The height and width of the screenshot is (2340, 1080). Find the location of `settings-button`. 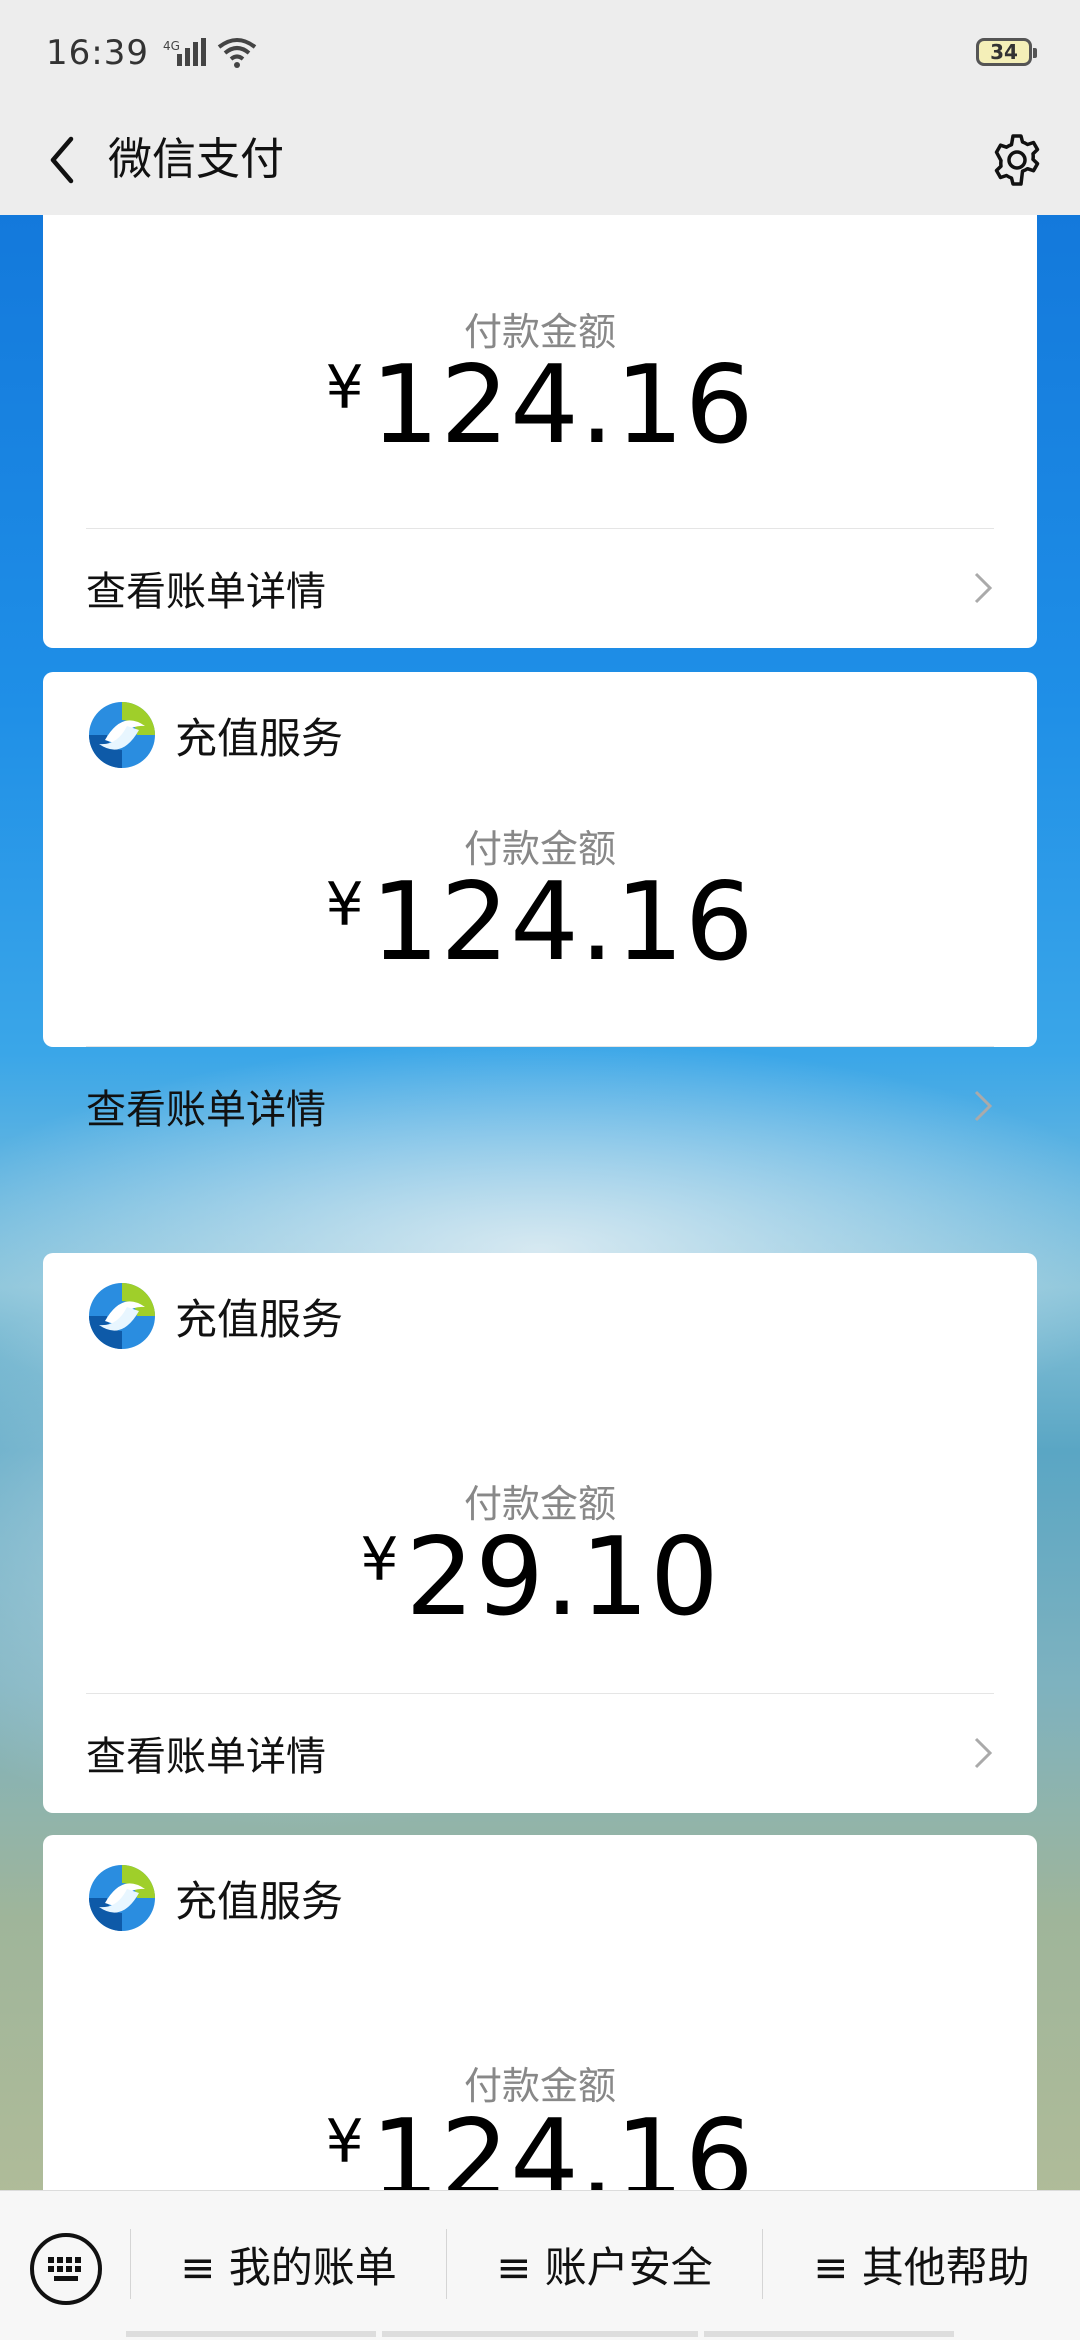

settings-button is located at coordinates (1017, 160).